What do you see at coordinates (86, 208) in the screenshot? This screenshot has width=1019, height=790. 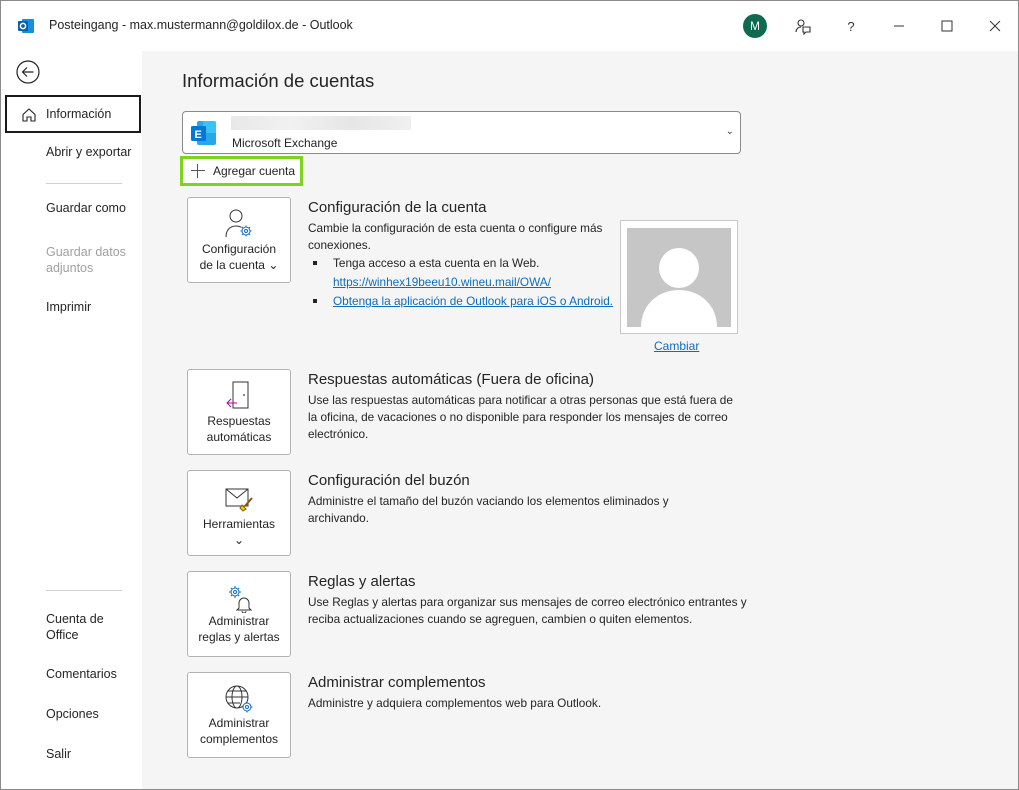 I see `nav-item-label: Guardar como` at bounding box center [86, 208].